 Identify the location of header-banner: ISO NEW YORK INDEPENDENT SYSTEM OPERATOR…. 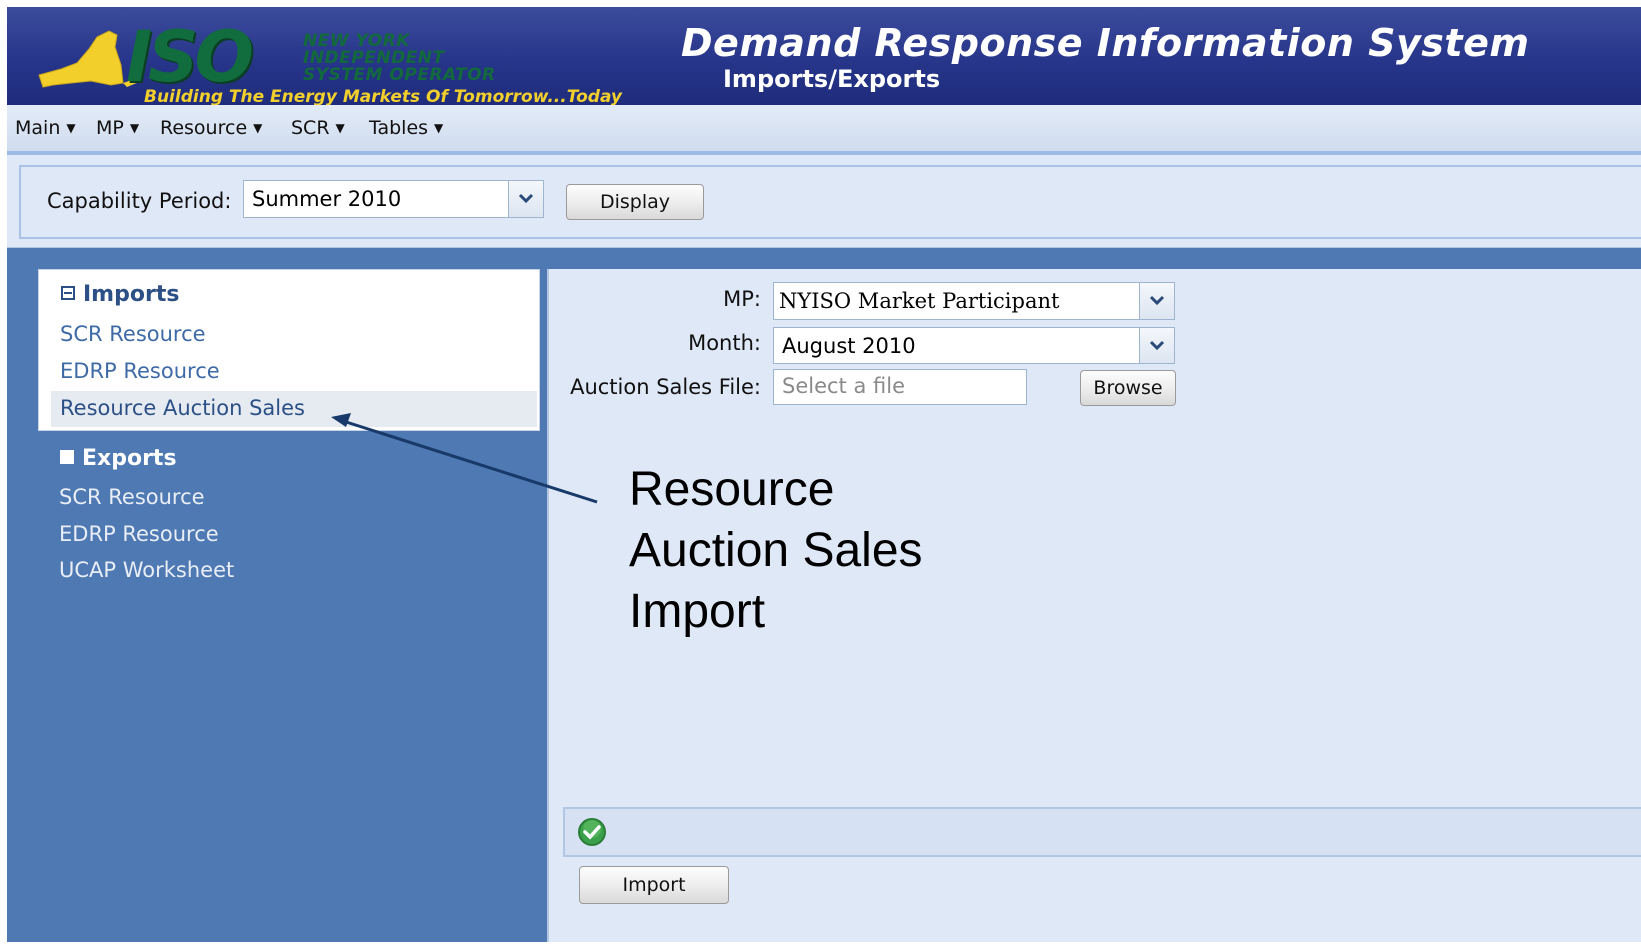
(824, 57).